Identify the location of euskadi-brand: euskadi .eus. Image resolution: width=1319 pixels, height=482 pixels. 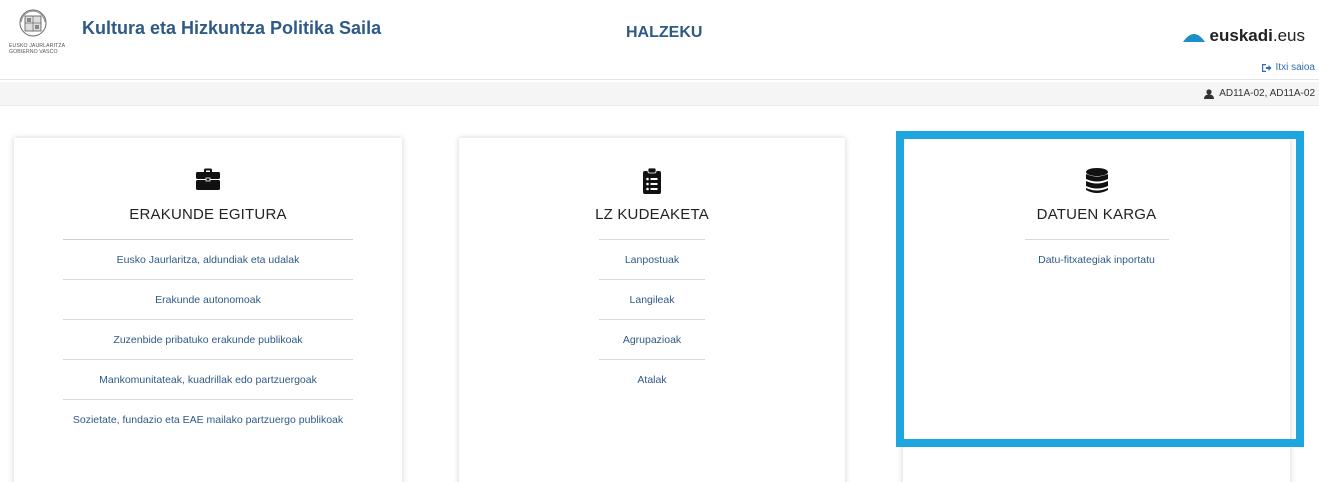
(1243, 36).